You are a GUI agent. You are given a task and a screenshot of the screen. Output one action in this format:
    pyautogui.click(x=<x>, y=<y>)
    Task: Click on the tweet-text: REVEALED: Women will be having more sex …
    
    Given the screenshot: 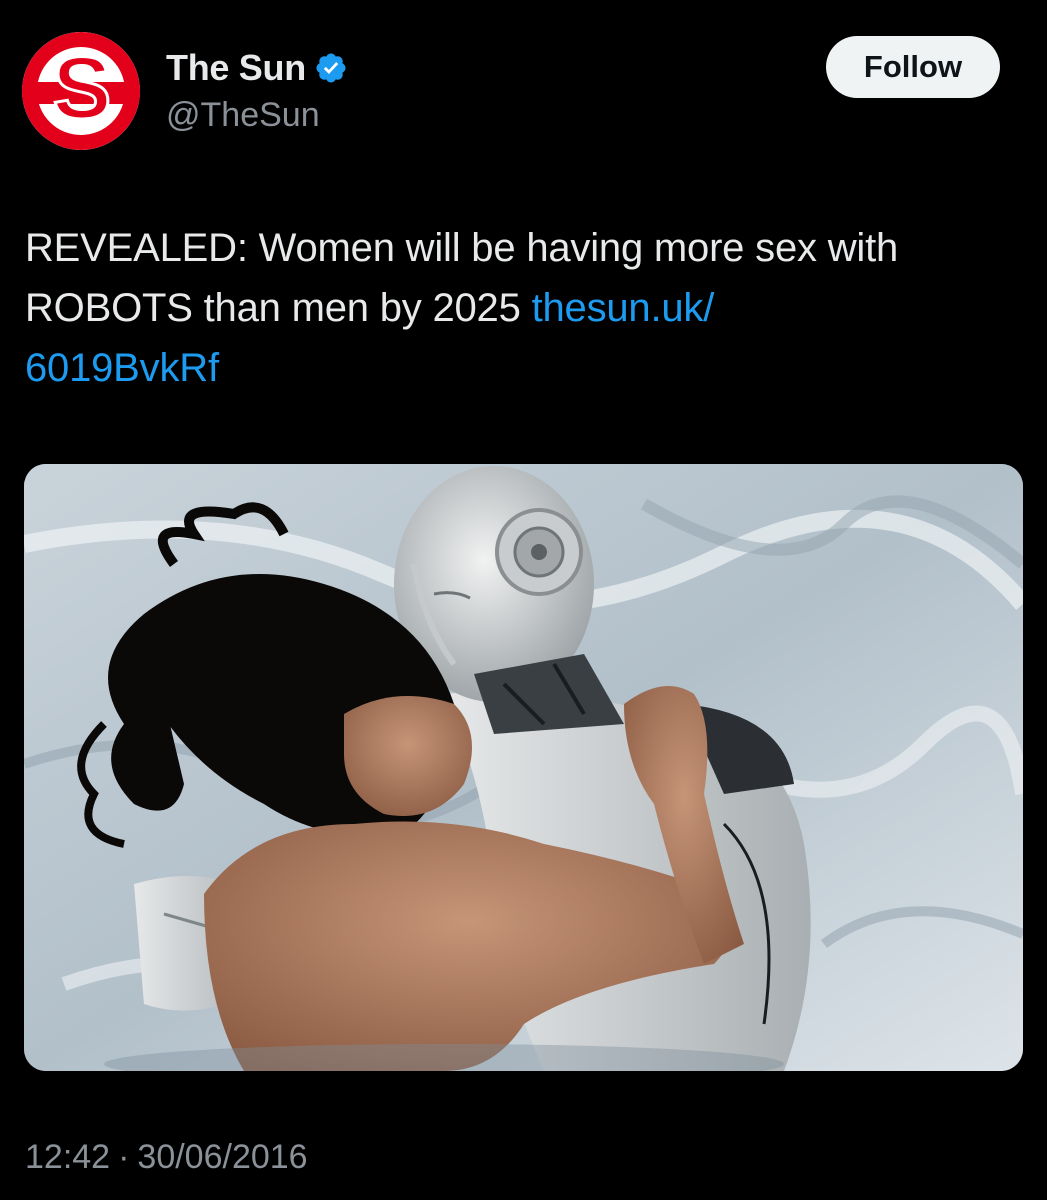 What is the action you would take?
    pyautogui.click(x=525, y=308)
    